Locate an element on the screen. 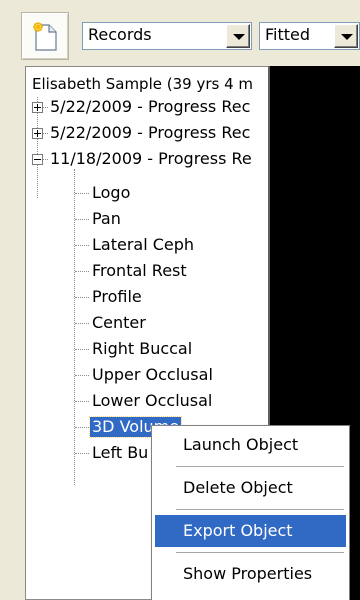 This screenshot has height=600, width=360. new-record-button is located at coordinates (45, 36).